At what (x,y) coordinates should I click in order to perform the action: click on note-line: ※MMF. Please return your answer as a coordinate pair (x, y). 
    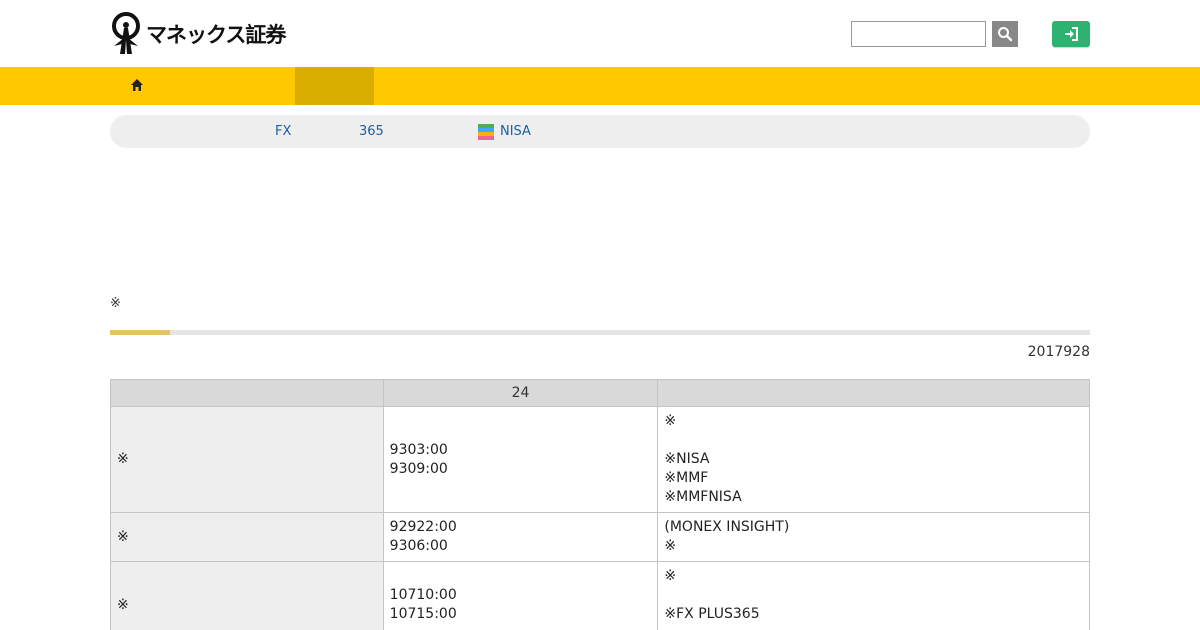
    Looking at the image, I should click on (686, 478).